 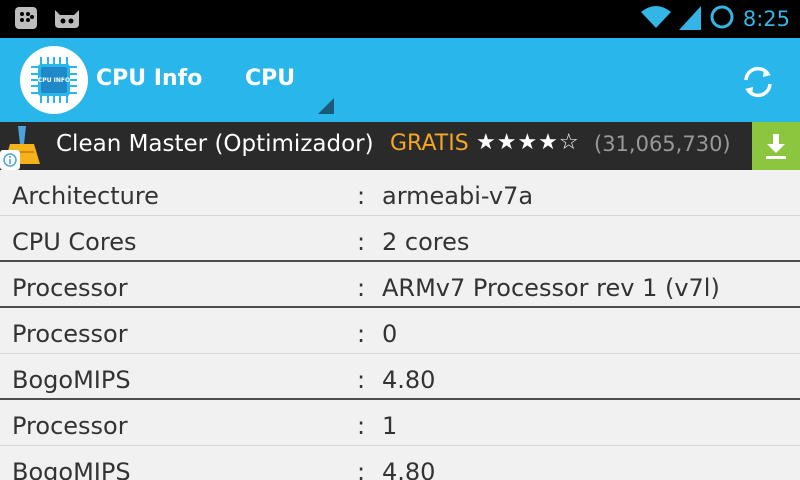 I want to click on ad-rating-stars: ★★★★☆, so click(x=528, y=142).